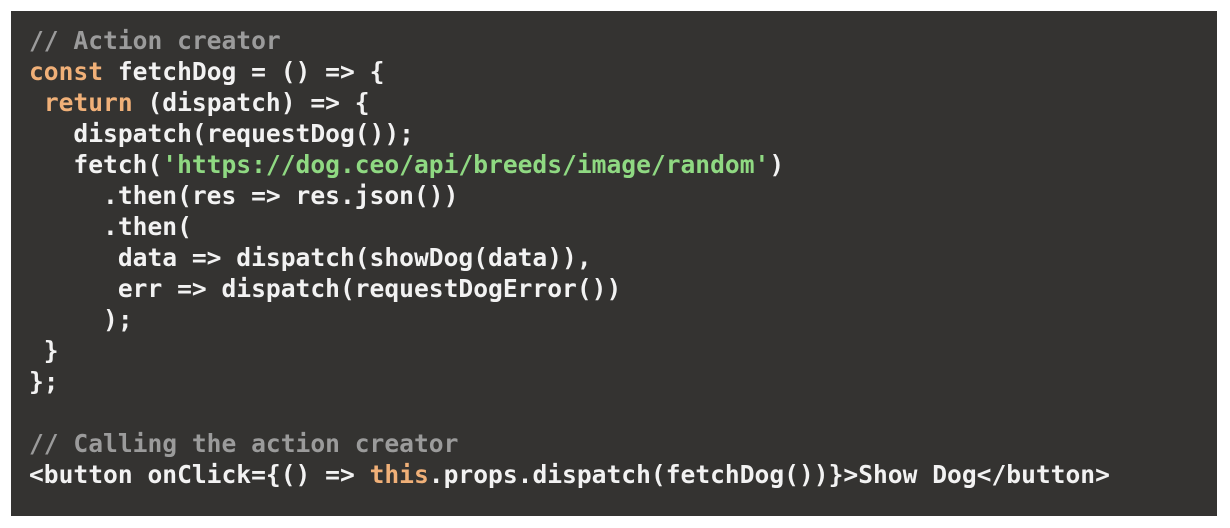 The image size is (1230, 528). What do you see at coordinates (614, 133) in the screenshot?
I see `code-line: dispatch(requestDog());` at bounding box center [614, 133].